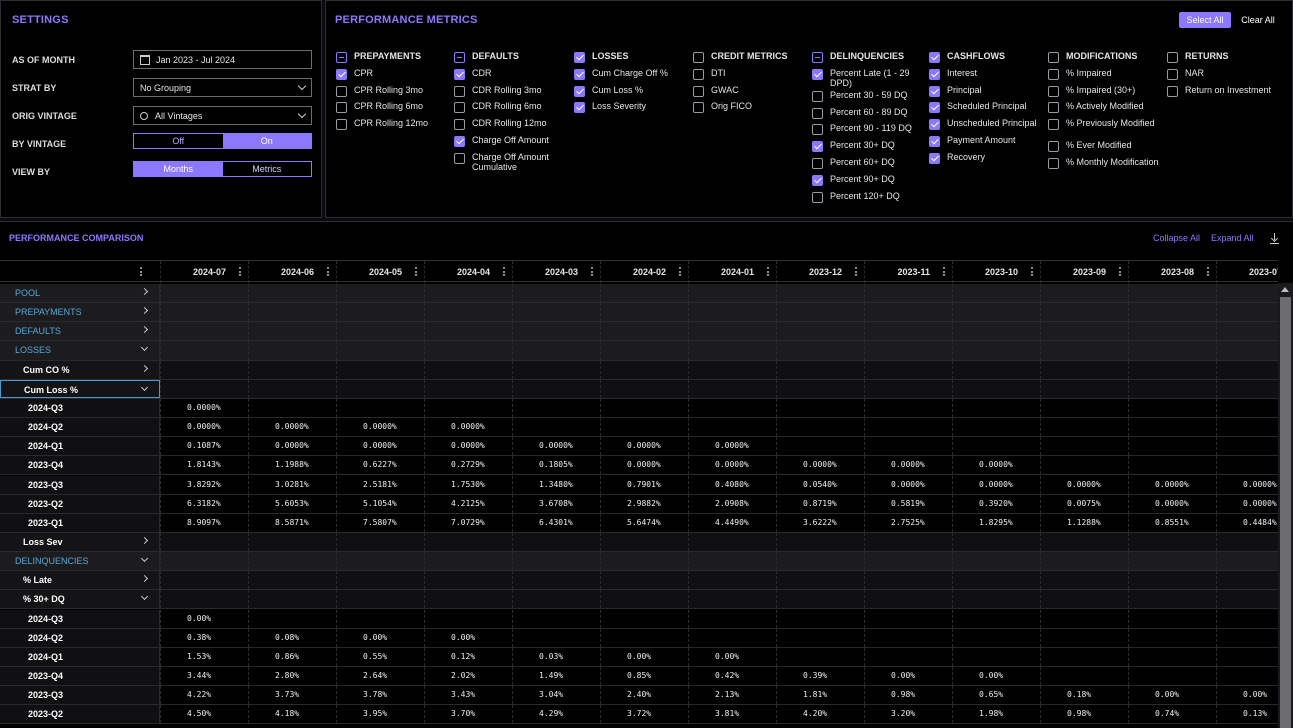  Describe the element at coordinates (1274, 239) in the screenshot. I see `download-icon` at that location.